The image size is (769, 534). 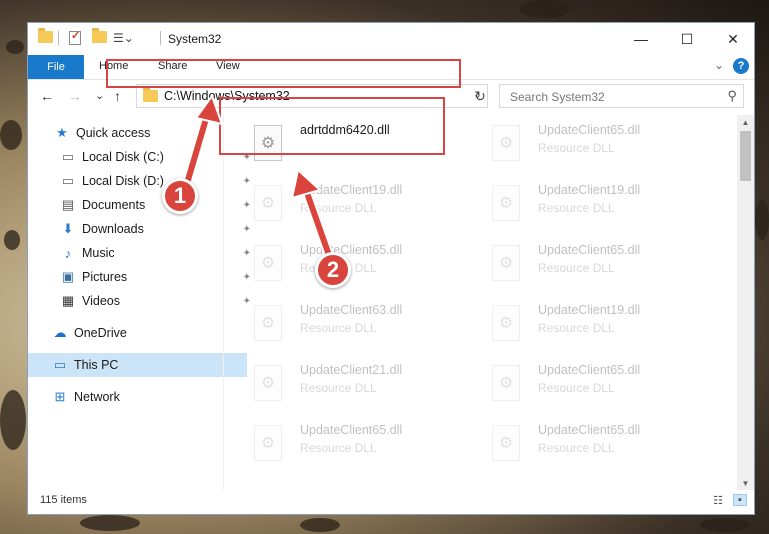 What do you see at coordinates (68, 300) in the screenshot?
I see `videos-icon: ▦` at bounding box center [68, 300].